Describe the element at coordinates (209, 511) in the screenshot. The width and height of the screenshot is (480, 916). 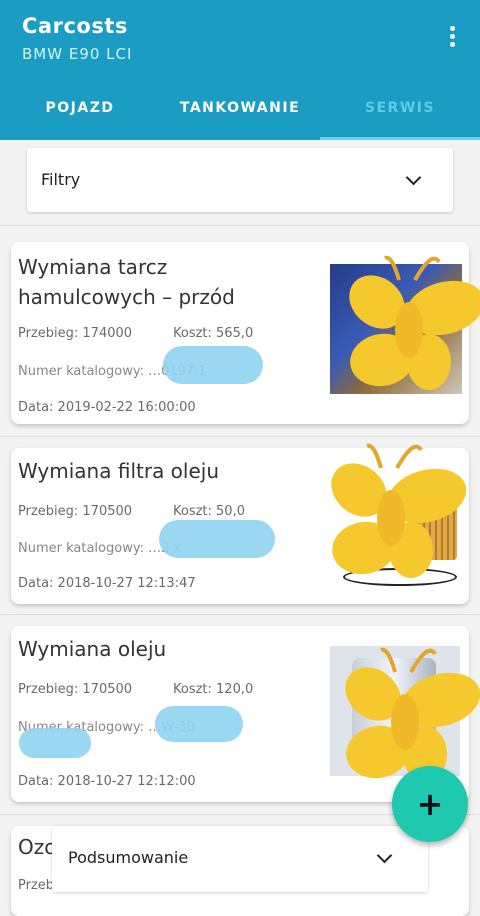
I see `cost: Koszt: 50,0` at that location.